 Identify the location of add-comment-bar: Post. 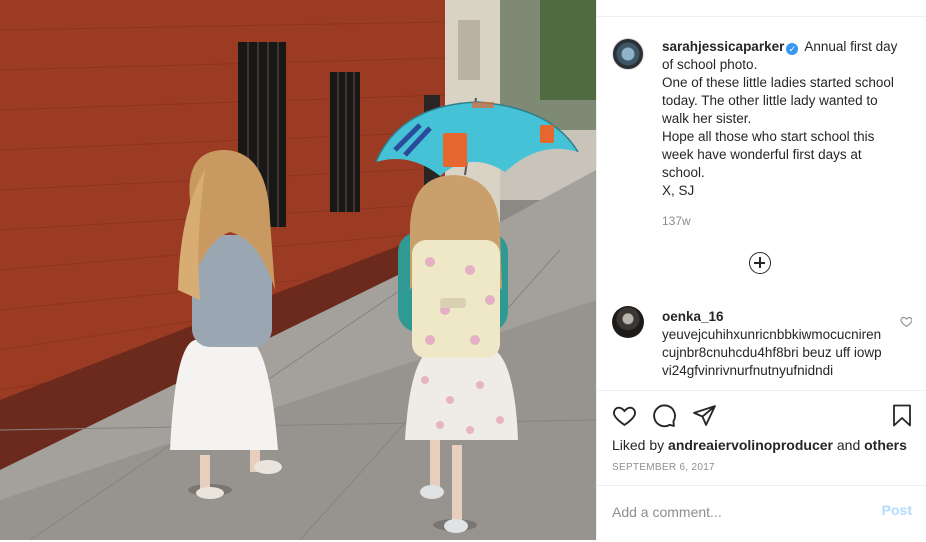
(761, 513).